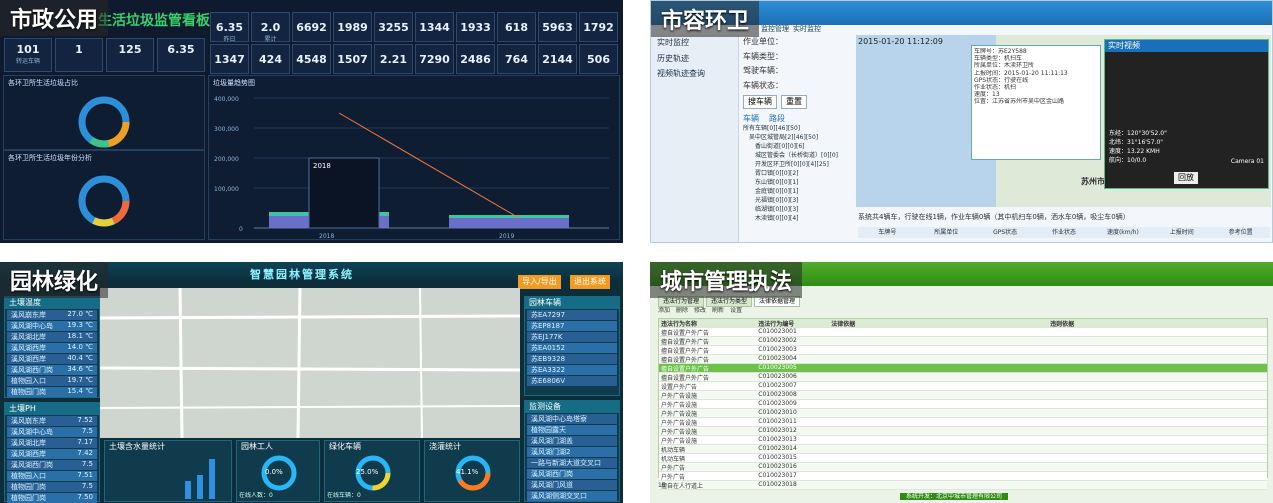 The width and height of the screenshot is (1273, 503). Describe the element at coordinates (572, 347) in the screenshot. I see `vehicle-row: 苏EA0152` at that location.